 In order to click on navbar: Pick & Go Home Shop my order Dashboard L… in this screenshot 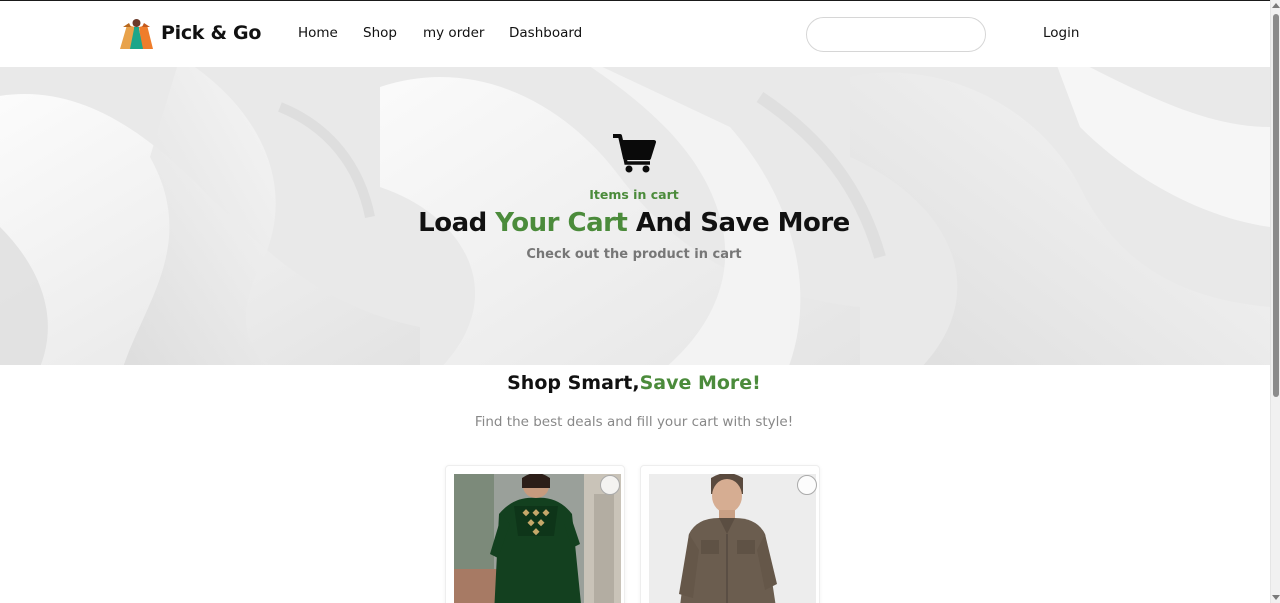, I will do `click(635, 34)`.